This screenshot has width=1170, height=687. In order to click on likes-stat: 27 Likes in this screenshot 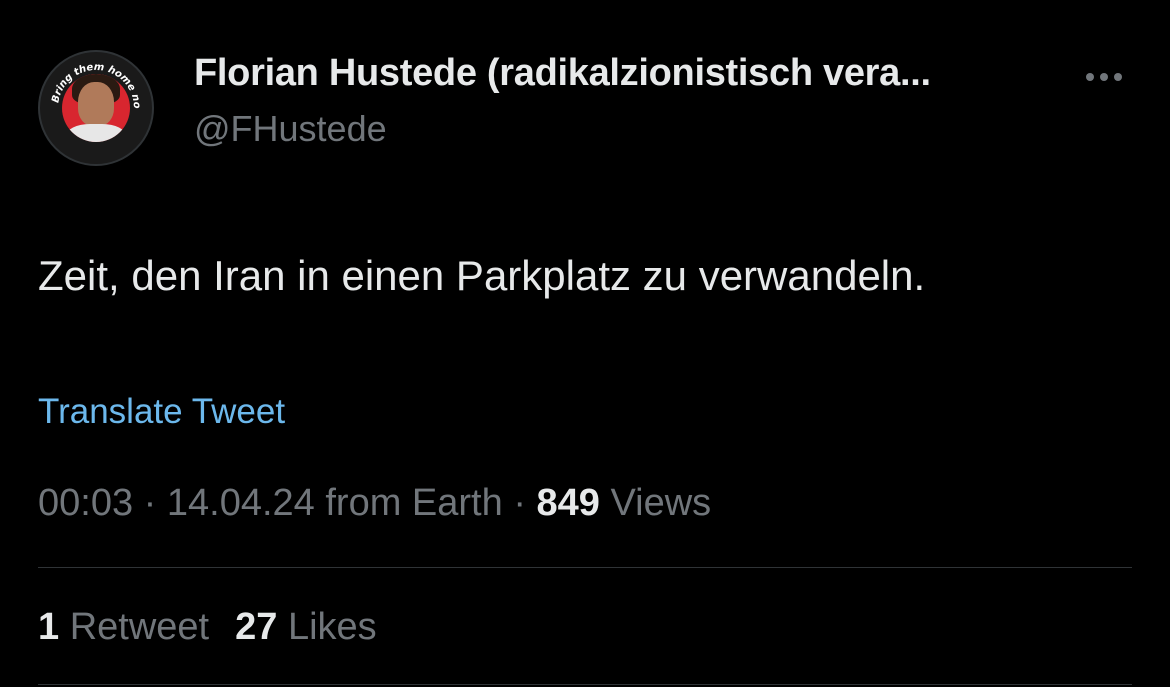, I will do `click(306, 627)`.